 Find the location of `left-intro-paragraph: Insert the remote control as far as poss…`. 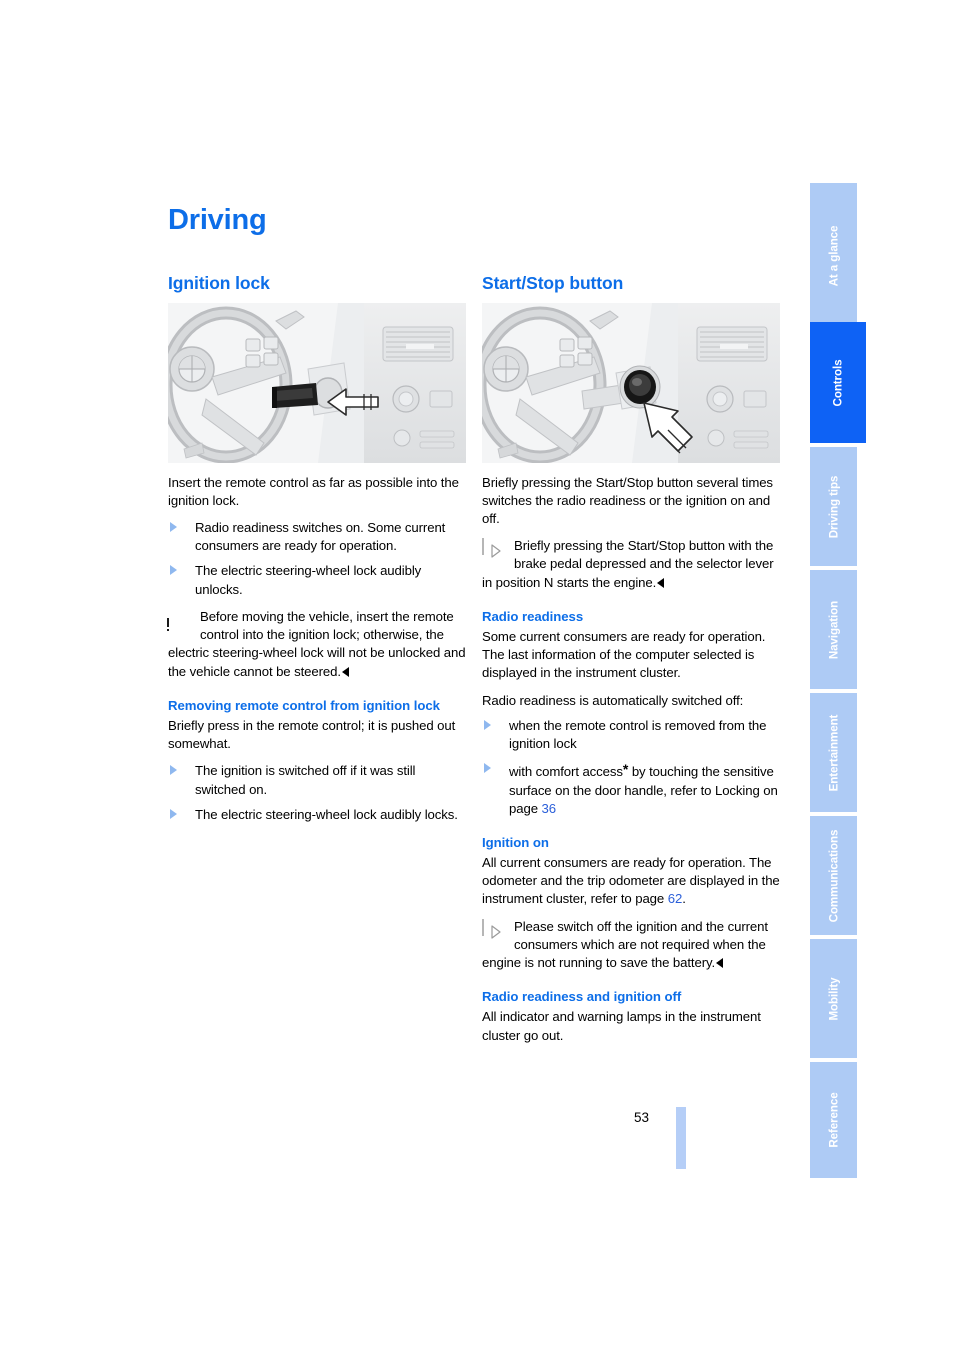

left-intro-paragraph: Insert the remote control as far as poss… is located at coordinates (313, 491).